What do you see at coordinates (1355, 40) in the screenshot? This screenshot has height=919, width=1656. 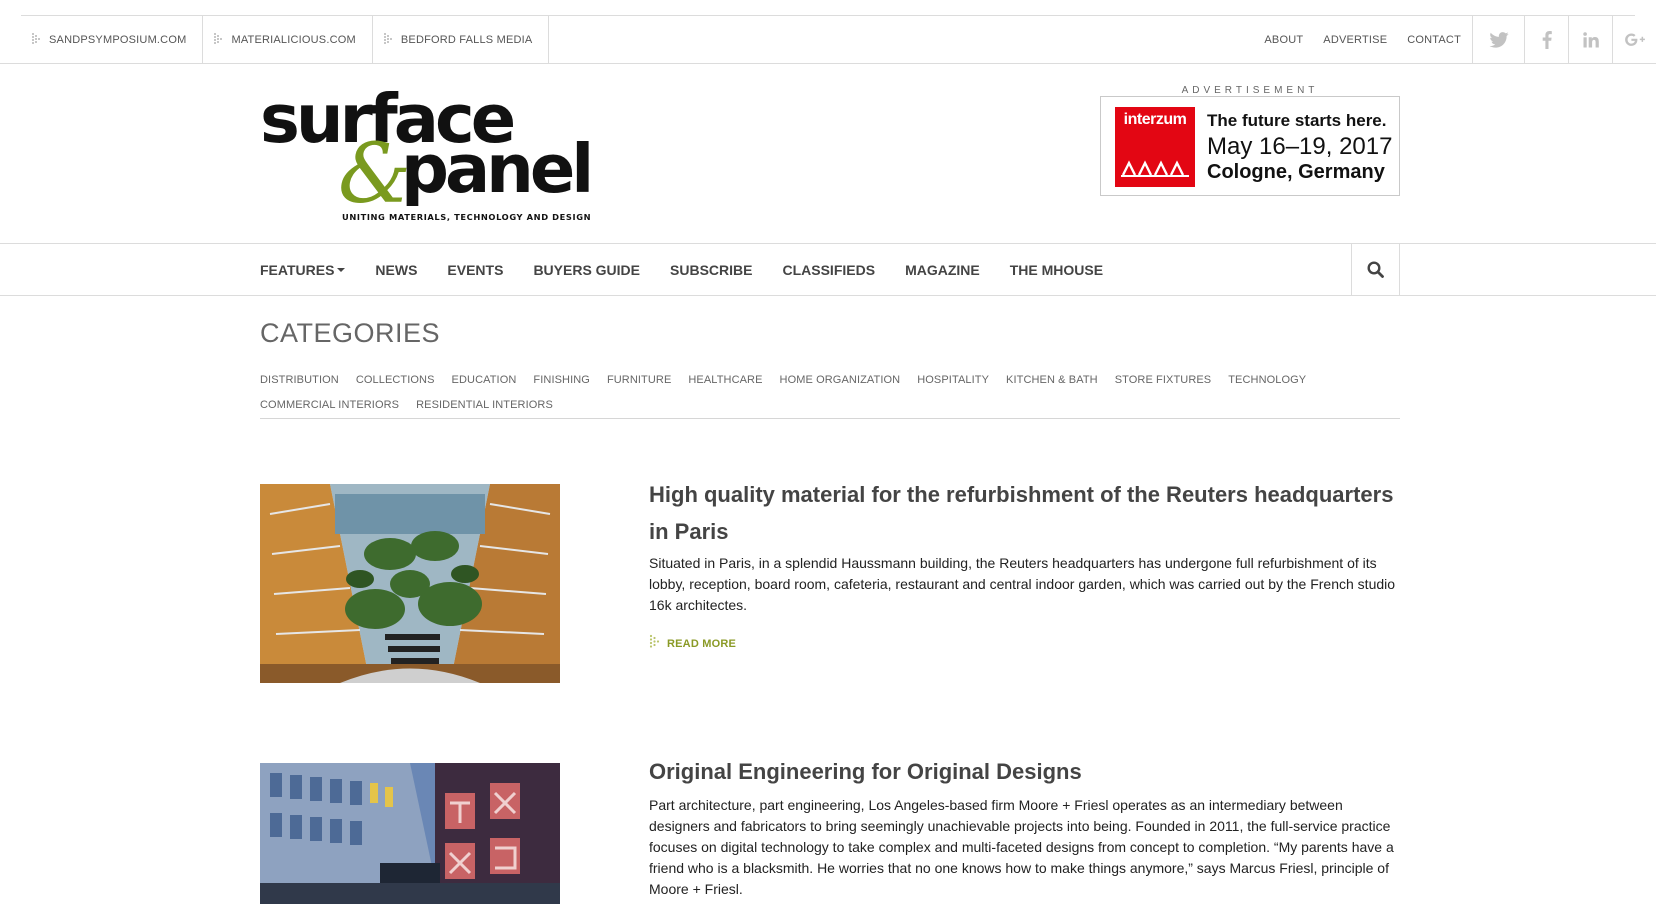 I see `advertise-link: ADVERTISE` at bounding box center [1355, 40].